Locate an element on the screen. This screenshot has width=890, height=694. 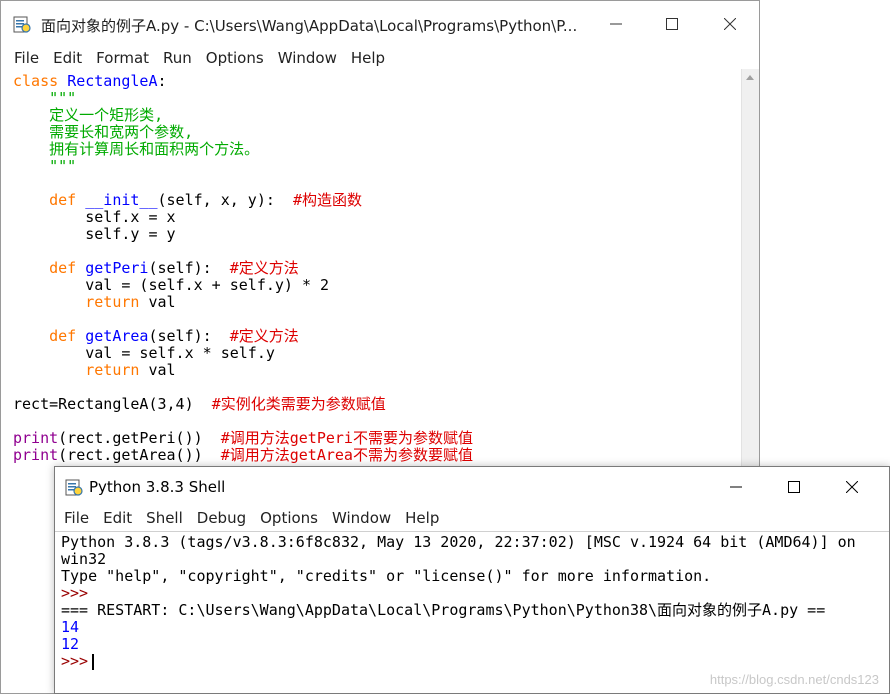
code-line: 定义一个矩形类, is located at coordinates (88, 115).